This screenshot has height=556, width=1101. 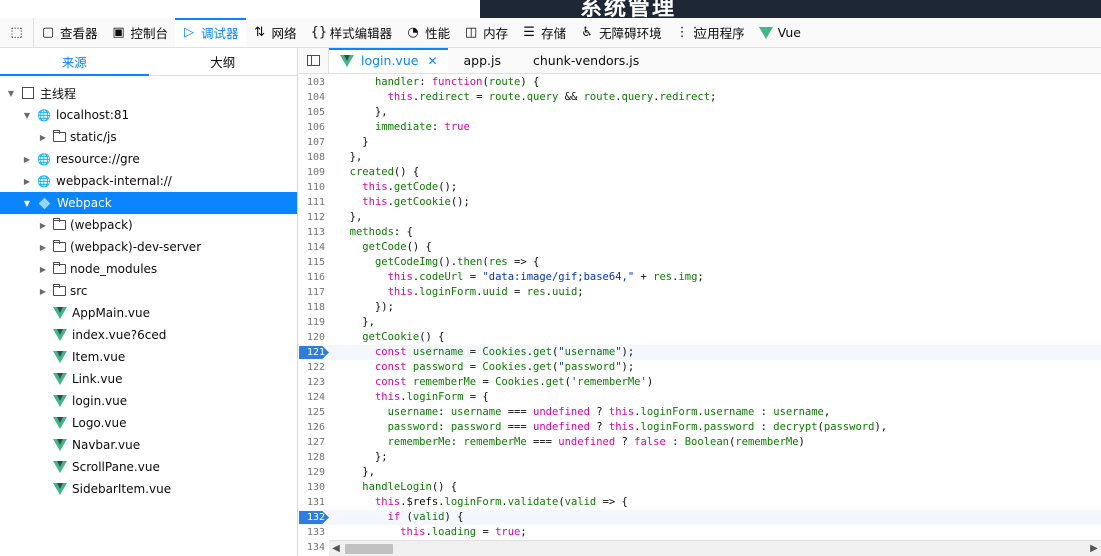 What do you see at coordinates (314, 172) in the screenshot?
I see `line-number: 109` at bounding box center [314, 172].